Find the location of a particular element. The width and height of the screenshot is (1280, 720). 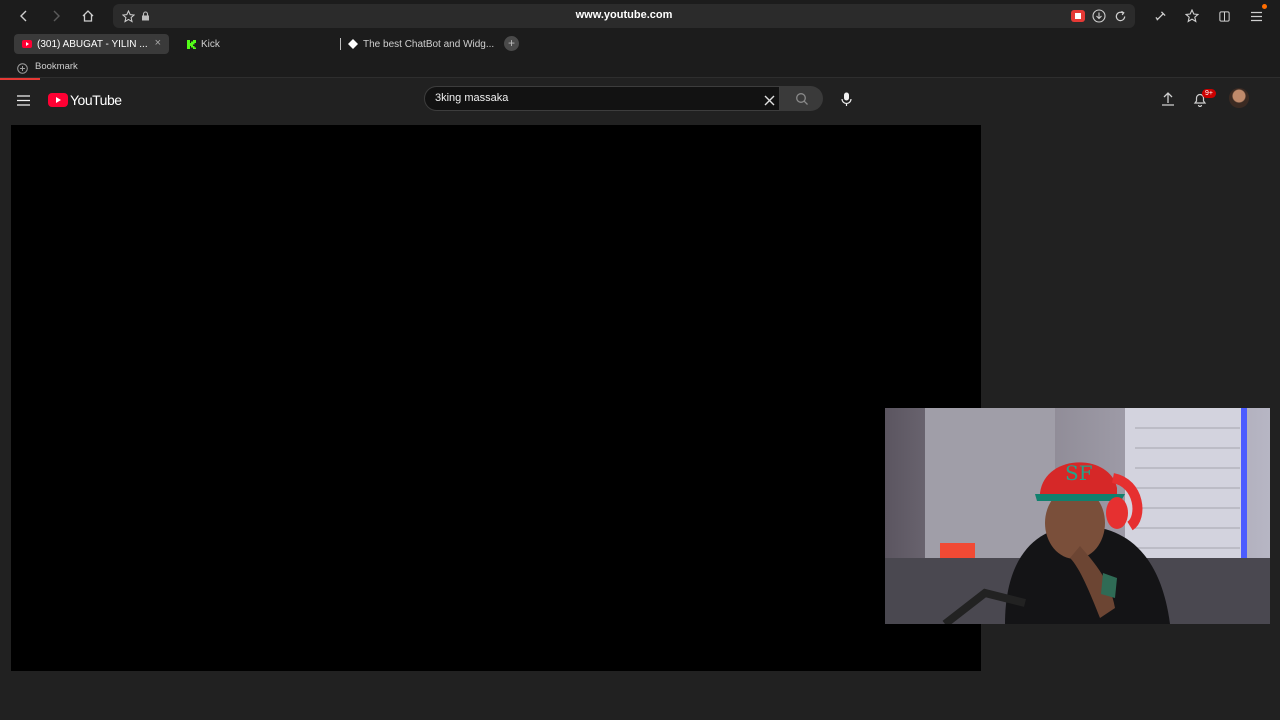

bookmarks-bar: Bookmark is located at coordinates (640, 67).